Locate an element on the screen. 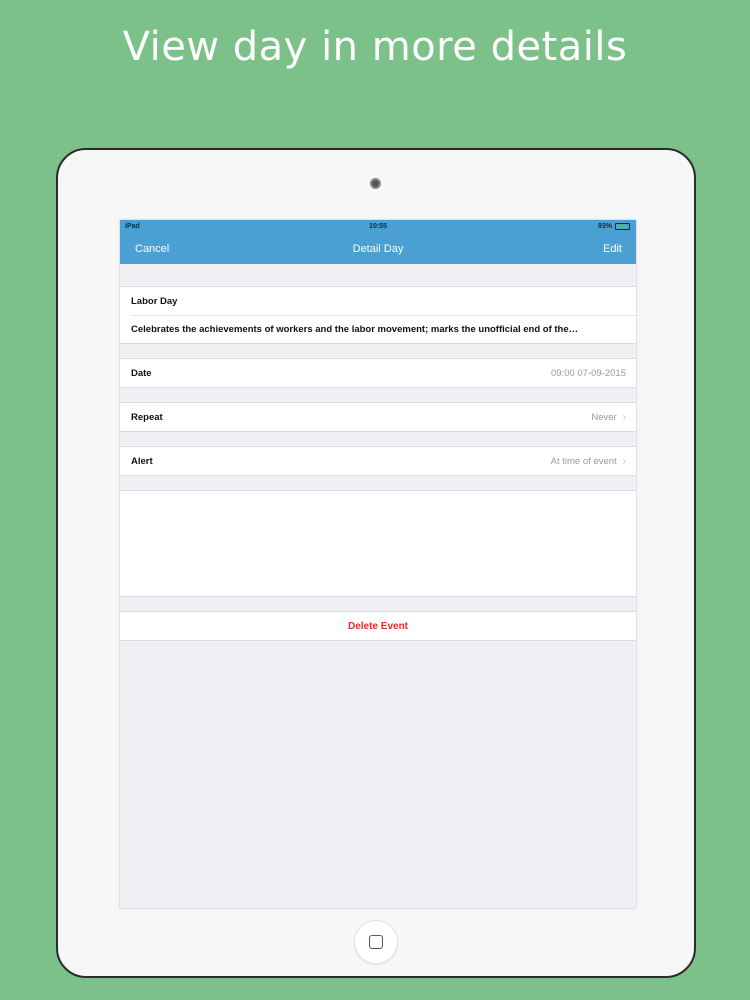  alert-label: Alert is located at coordinates (142, 461).